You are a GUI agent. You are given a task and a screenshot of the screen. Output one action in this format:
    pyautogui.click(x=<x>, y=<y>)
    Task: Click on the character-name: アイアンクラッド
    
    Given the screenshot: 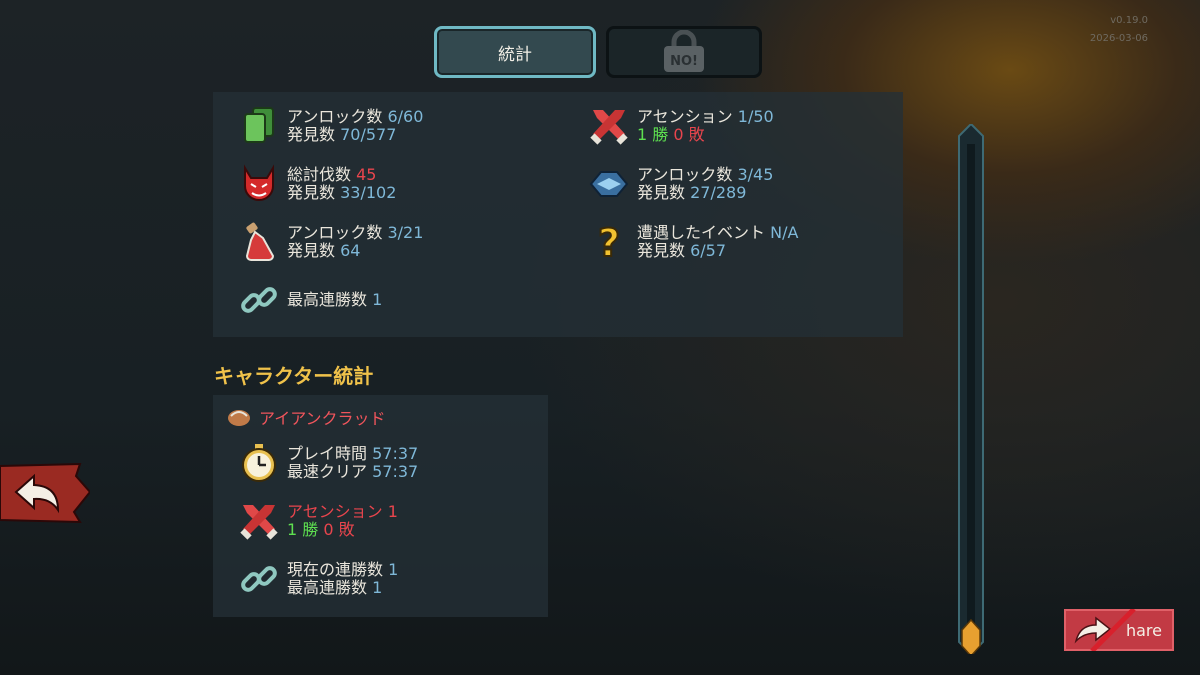 What is the action you would take?
    pyautogui.click(x=322, y=418)
    